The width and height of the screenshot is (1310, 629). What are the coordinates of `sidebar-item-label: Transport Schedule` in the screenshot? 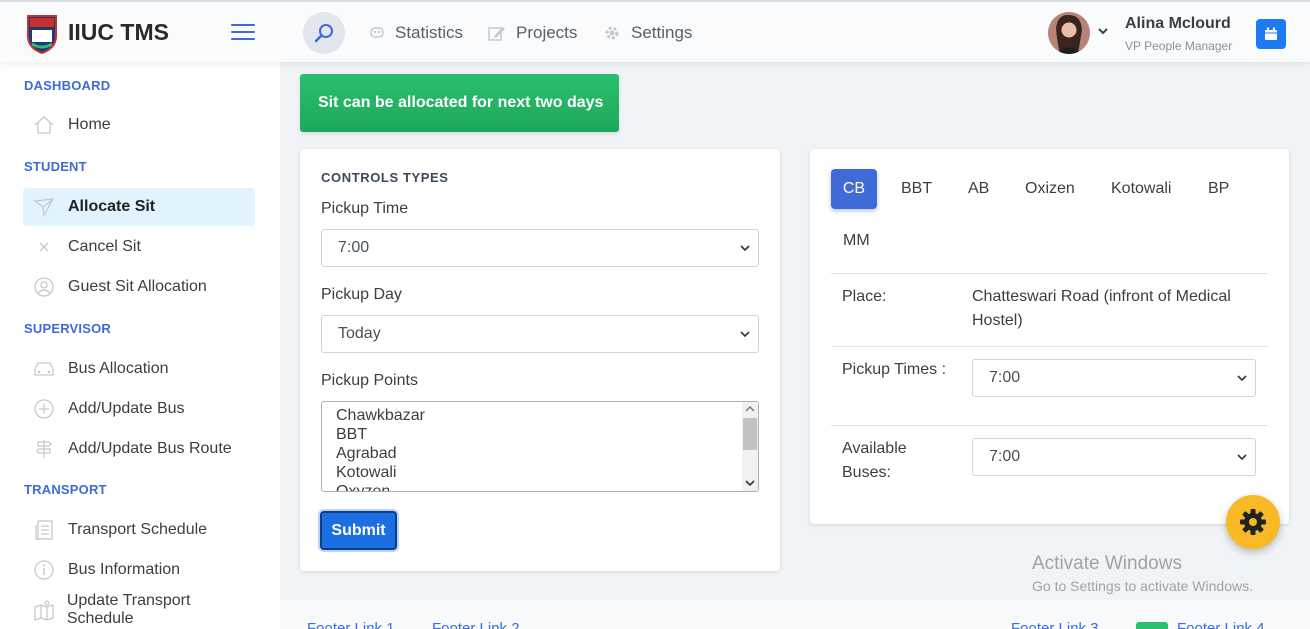 It's located at (138, 529).